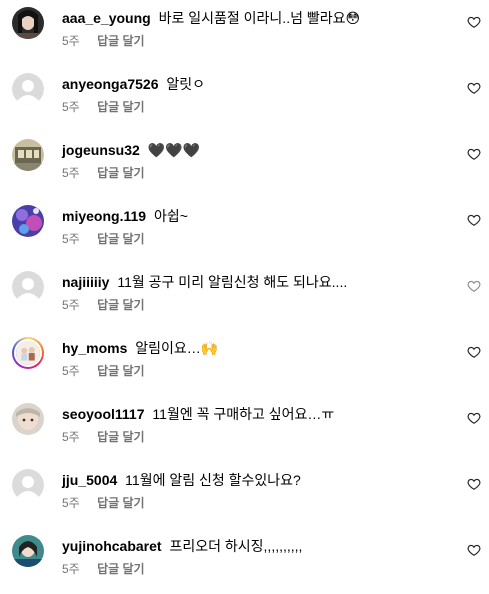  Describe the element at coordinates (89, 480) in the screenshot. I see `comment-username: jju_5004` at that location.